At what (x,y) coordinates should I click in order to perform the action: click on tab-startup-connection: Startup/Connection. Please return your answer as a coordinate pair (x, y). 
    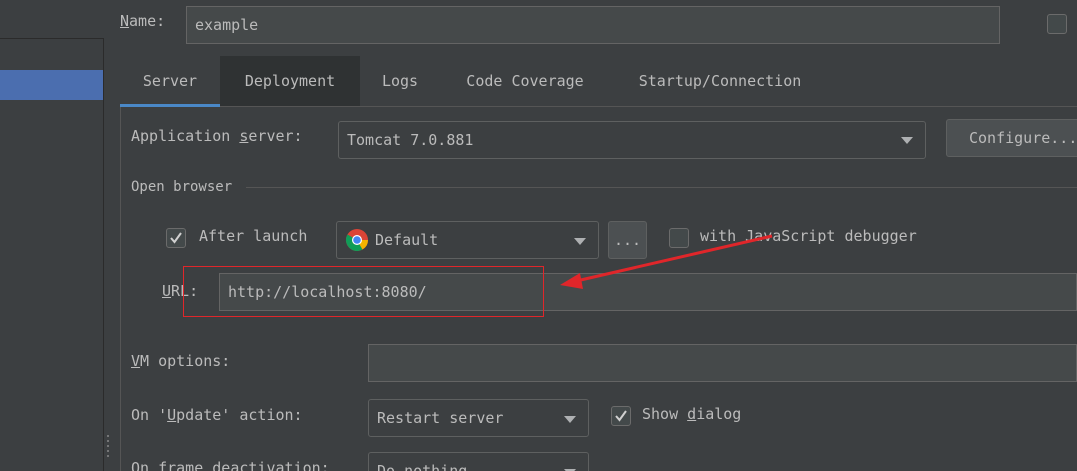
    Looking at the image, I should click on (720, 81).